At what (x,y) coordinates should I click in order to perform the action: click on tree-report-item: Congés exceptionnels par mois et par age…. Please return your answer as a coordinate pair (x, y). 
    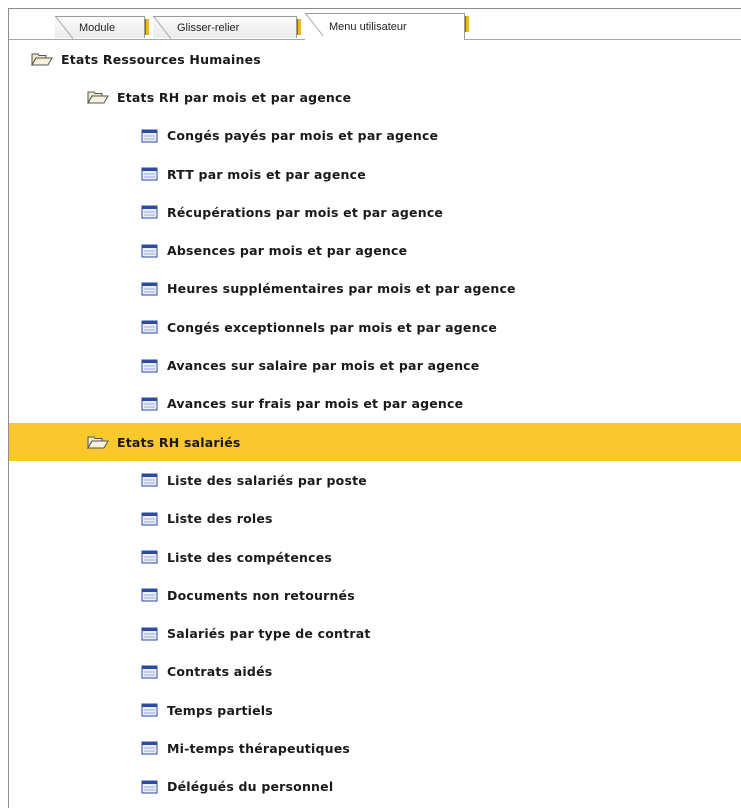
    Looking at the image, I should click on (375, 327).